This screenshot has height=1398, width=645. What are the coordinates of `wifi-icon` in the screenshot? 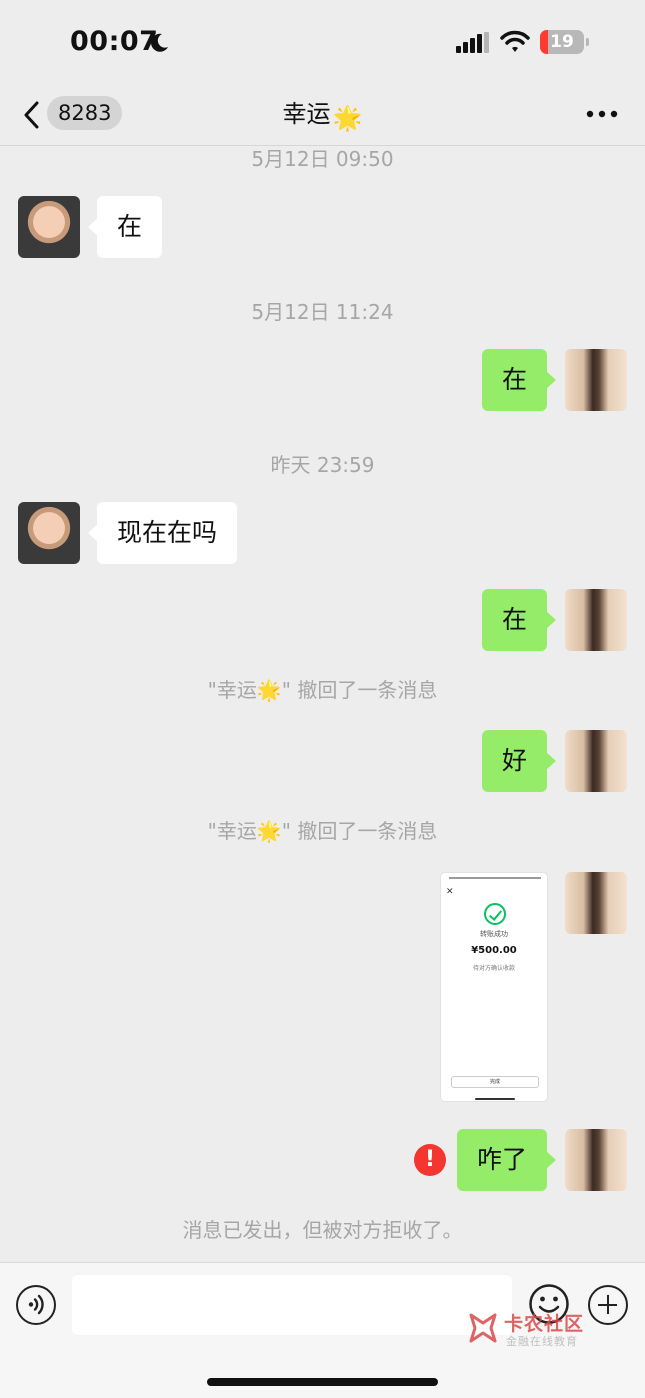 It's located at (515, 41).